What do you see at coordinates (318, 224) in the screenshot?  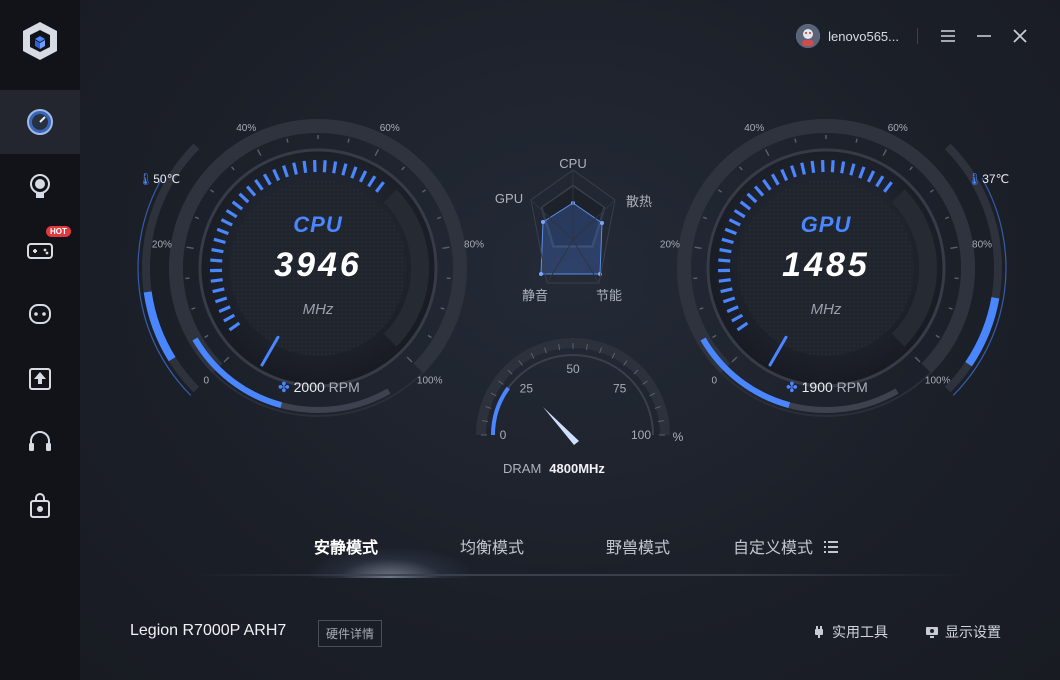 I see `cpu-label: CPU` at bounding box center [318, 224].